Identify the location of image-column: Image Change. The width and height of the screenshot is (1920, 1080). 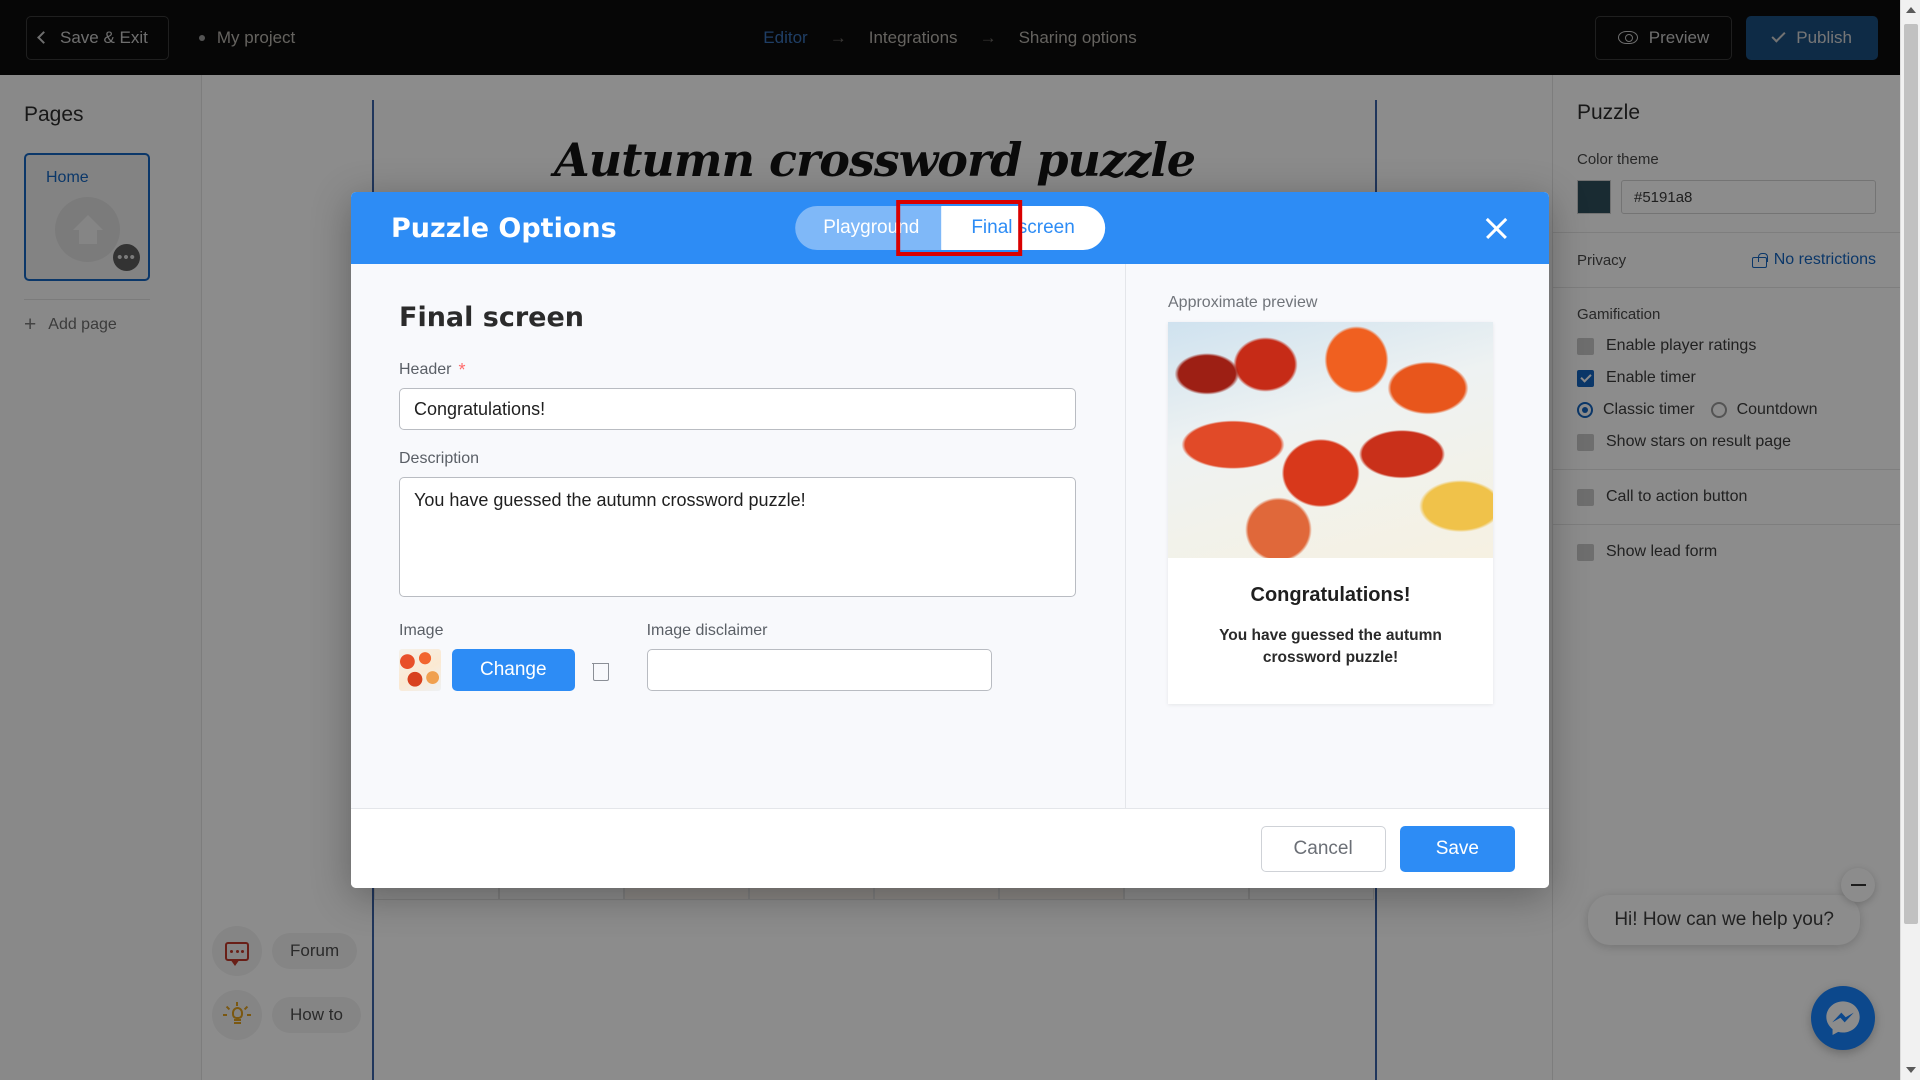
(504, 656).